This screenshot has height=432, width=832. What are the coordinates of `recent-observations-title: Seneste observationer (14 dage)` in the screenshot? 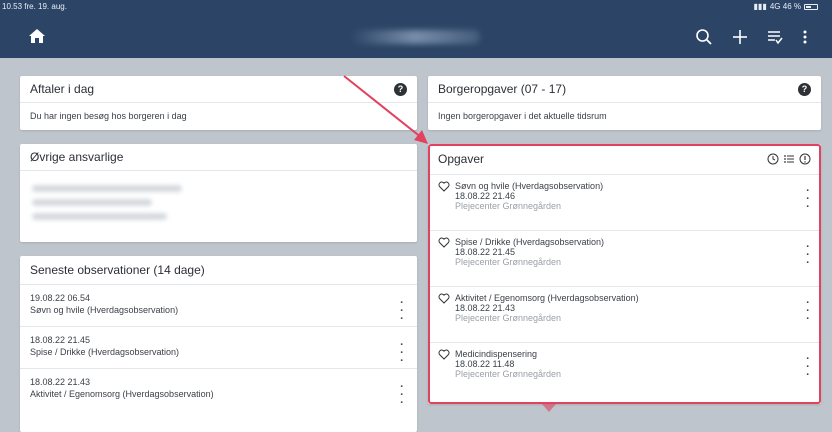 It's located at (117, 270).